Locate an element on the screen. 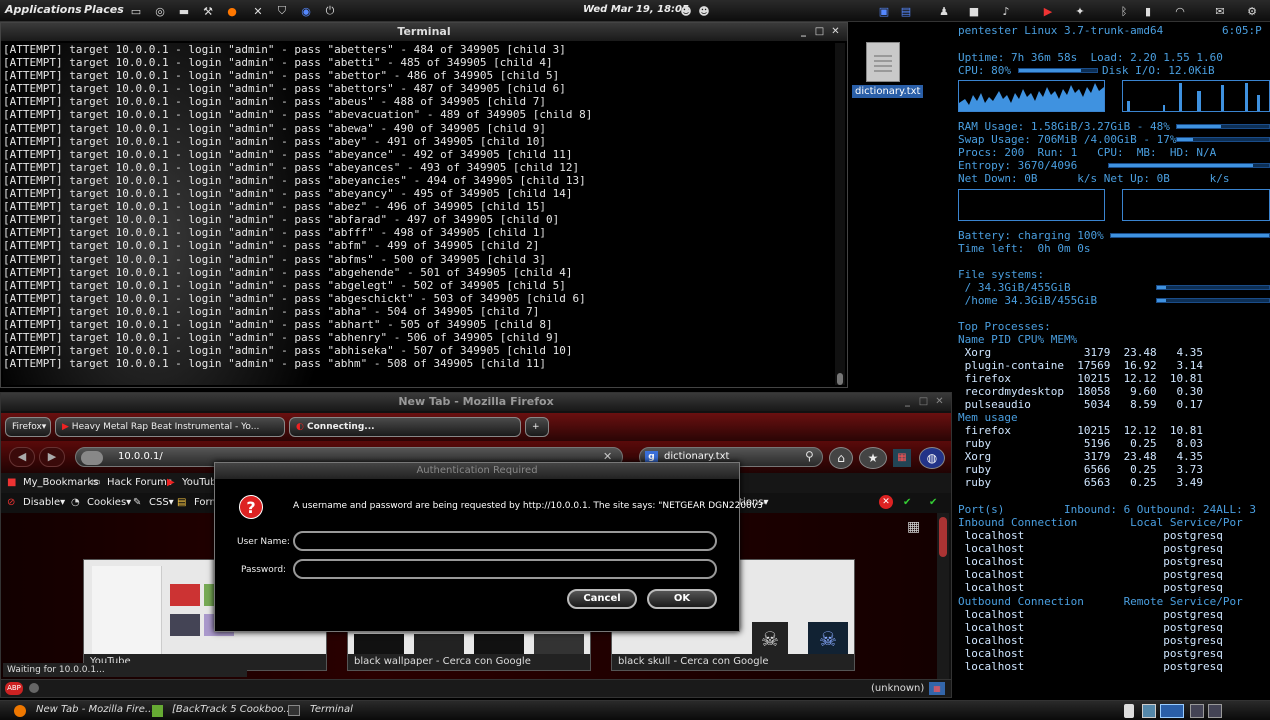 This screenshot has width=1270, height=720. ok-button: OK is located at coordinates (682, 599).